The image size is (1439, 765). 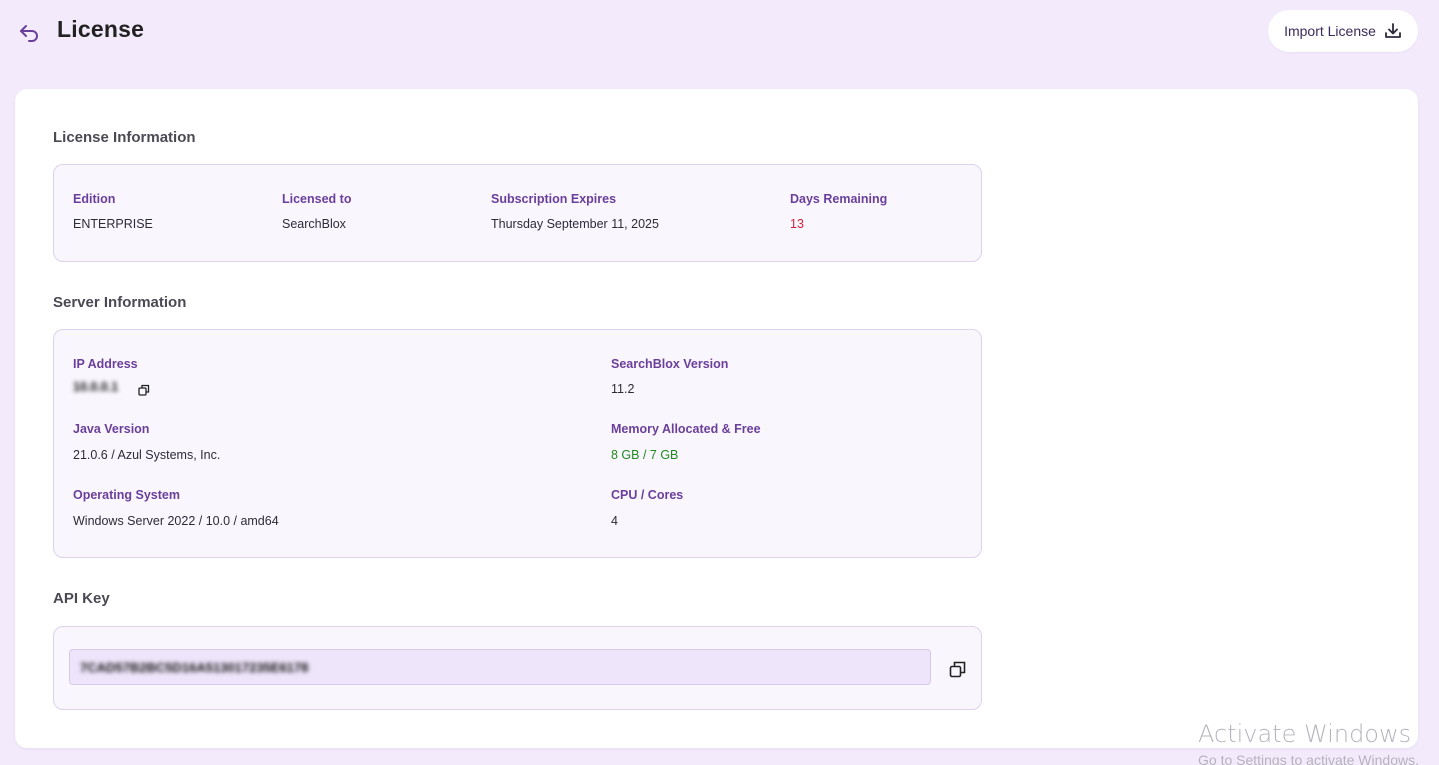 I want to click on api-key-title: API Key, so click(x=81, y=598).